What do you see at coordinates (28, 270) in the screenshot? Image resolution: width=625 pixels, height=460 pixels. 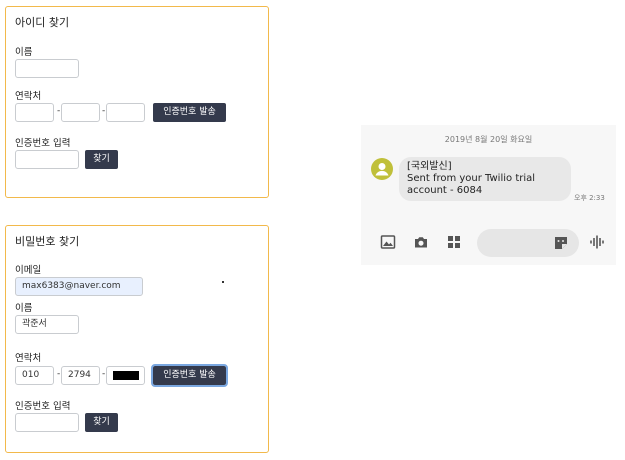 I see `email-label: 이메일` at bounding box center [28, 270].